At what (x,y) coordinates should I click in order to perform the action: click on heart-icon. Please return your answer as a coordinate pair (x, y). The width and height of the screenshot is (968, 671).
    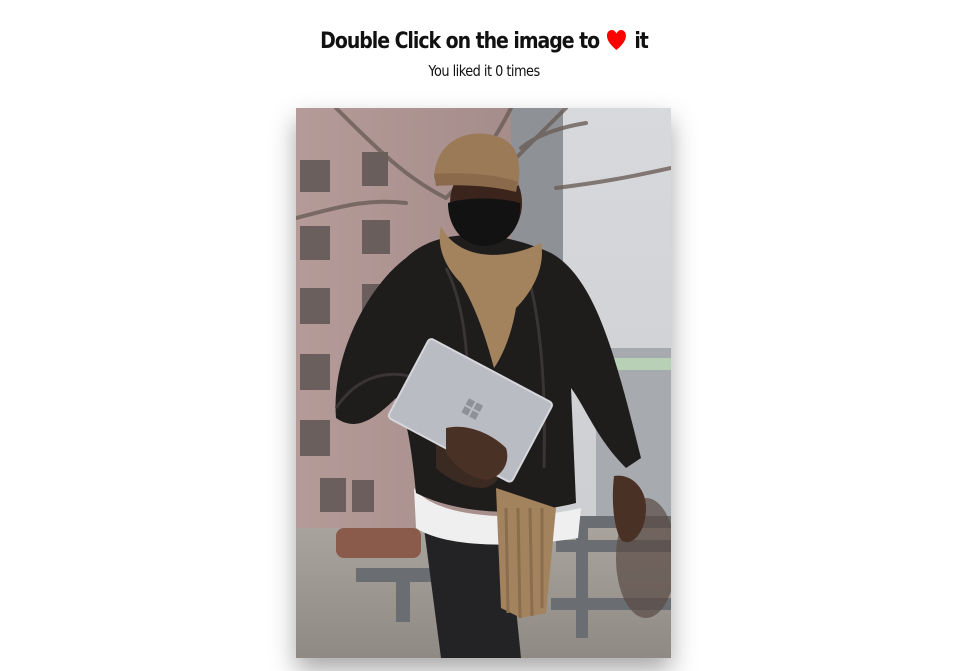
    Looking at the image, I should click on (616, 45).